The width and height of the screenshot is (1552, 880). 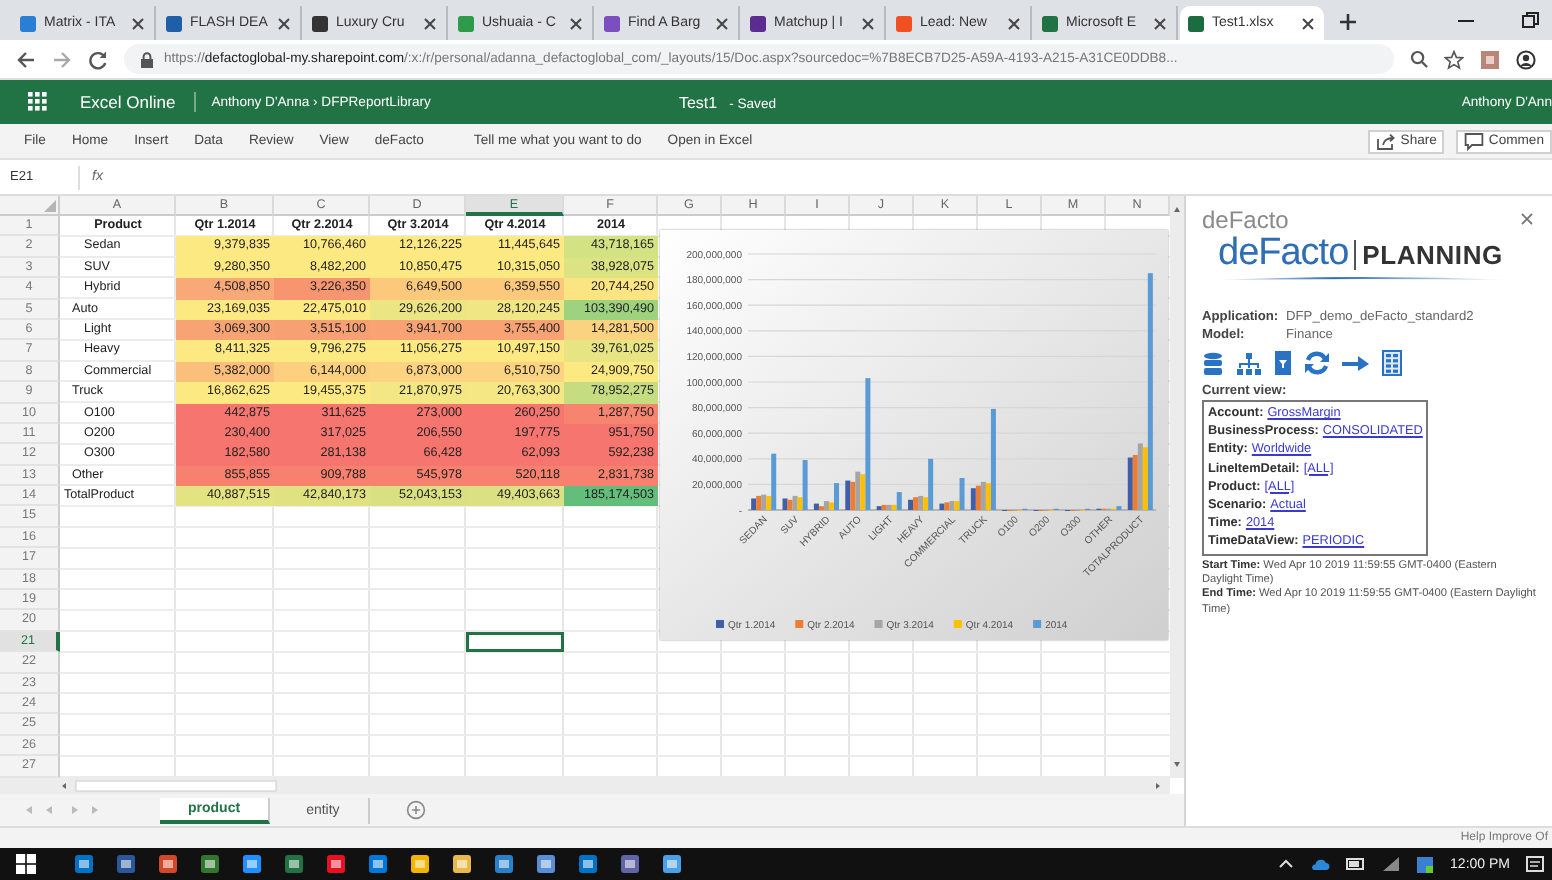 I want to click on logo-text: deFacto, so click(x=1283, y=254).